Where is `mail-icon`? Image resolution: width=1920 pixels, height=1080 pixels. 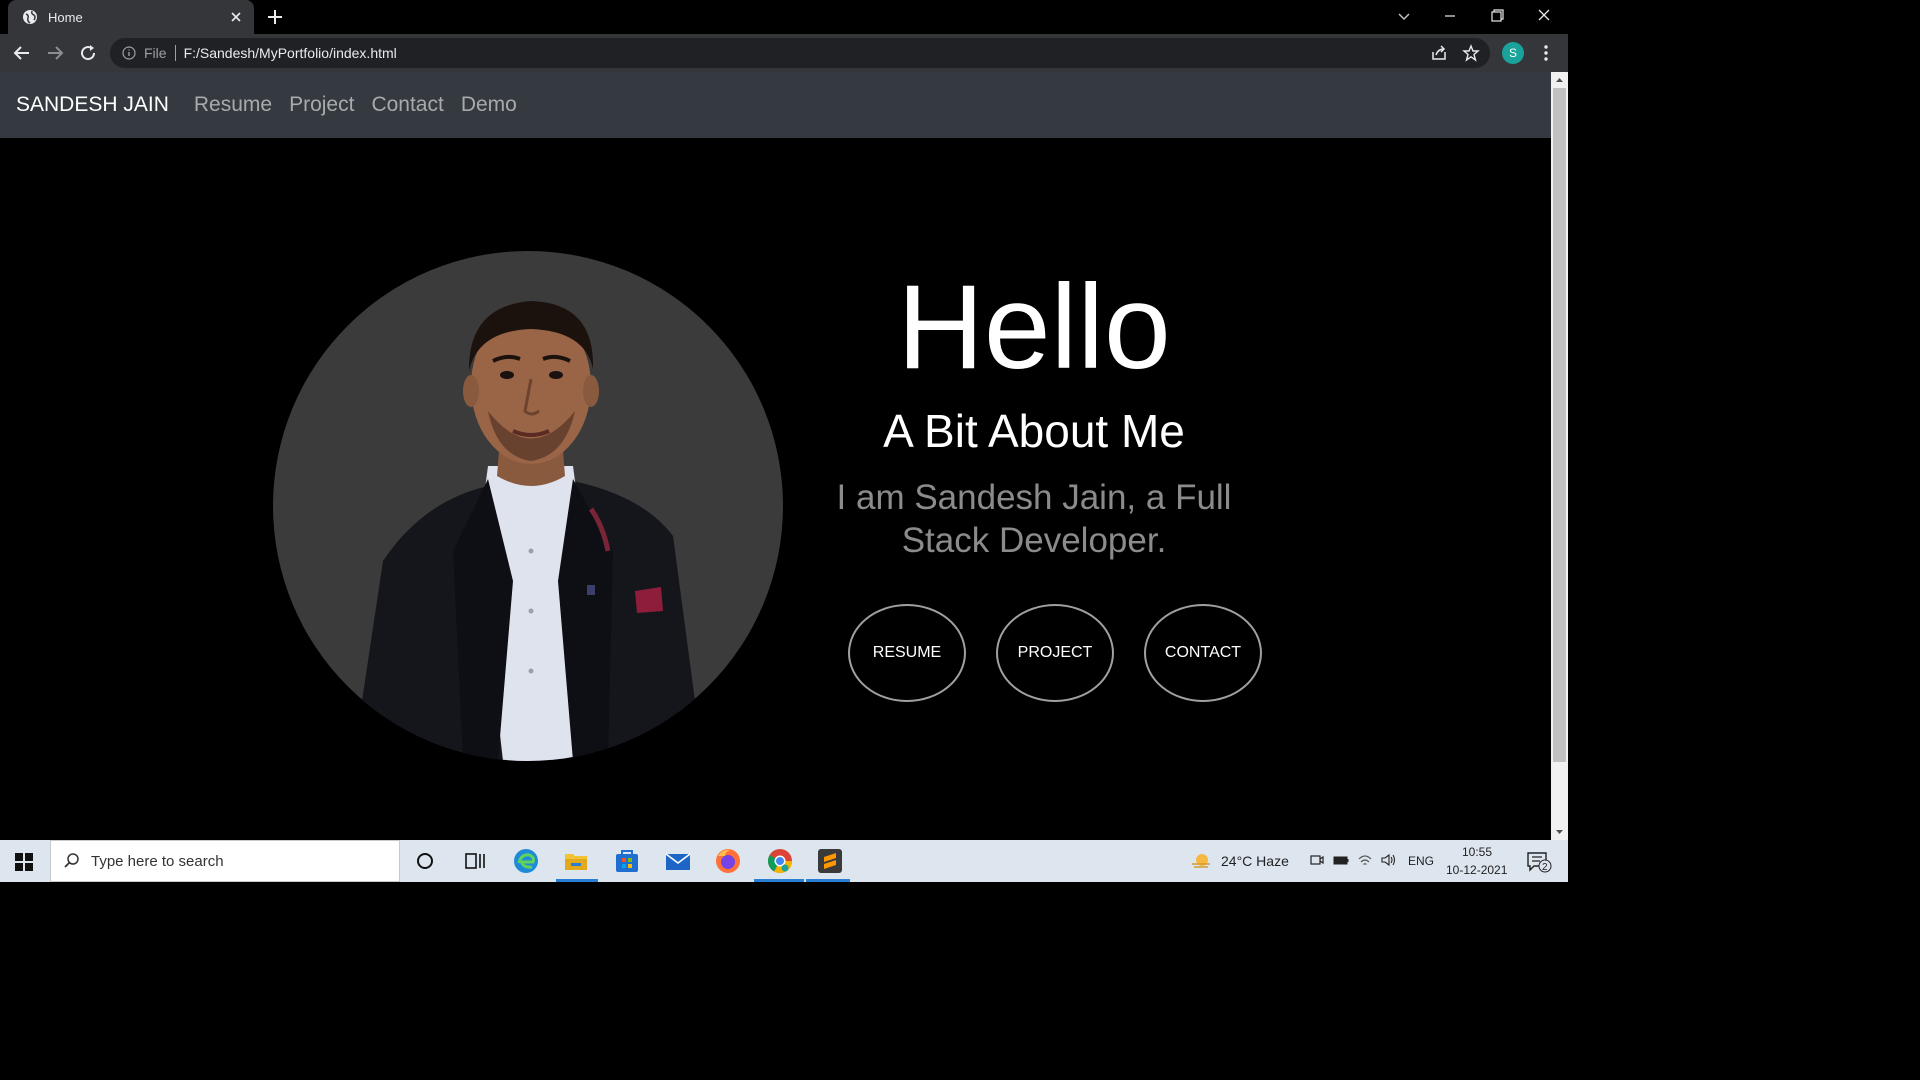 mail-icon is located at coordinates (678, 861).